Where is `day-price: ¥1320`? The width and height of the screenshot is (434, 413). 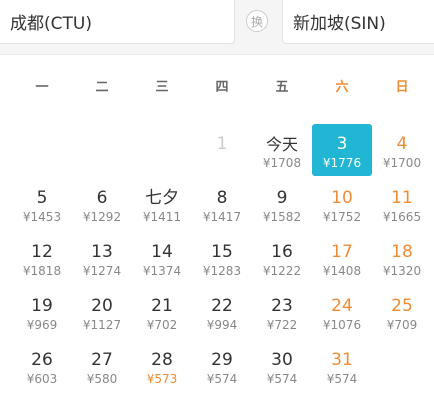 day-price: ¥1320 is located at coordinates (402, 271).